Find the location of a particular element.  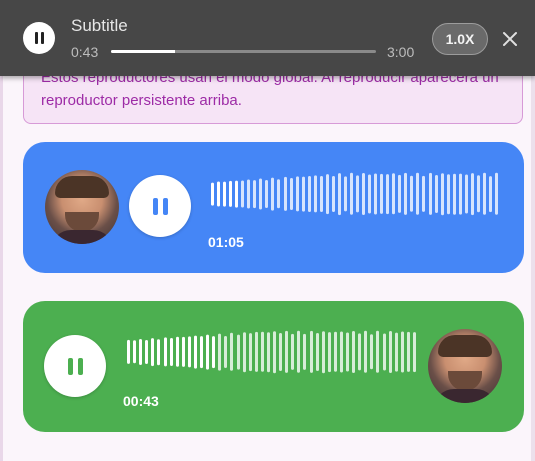

progress-fill is located at coordinates (143, 51).